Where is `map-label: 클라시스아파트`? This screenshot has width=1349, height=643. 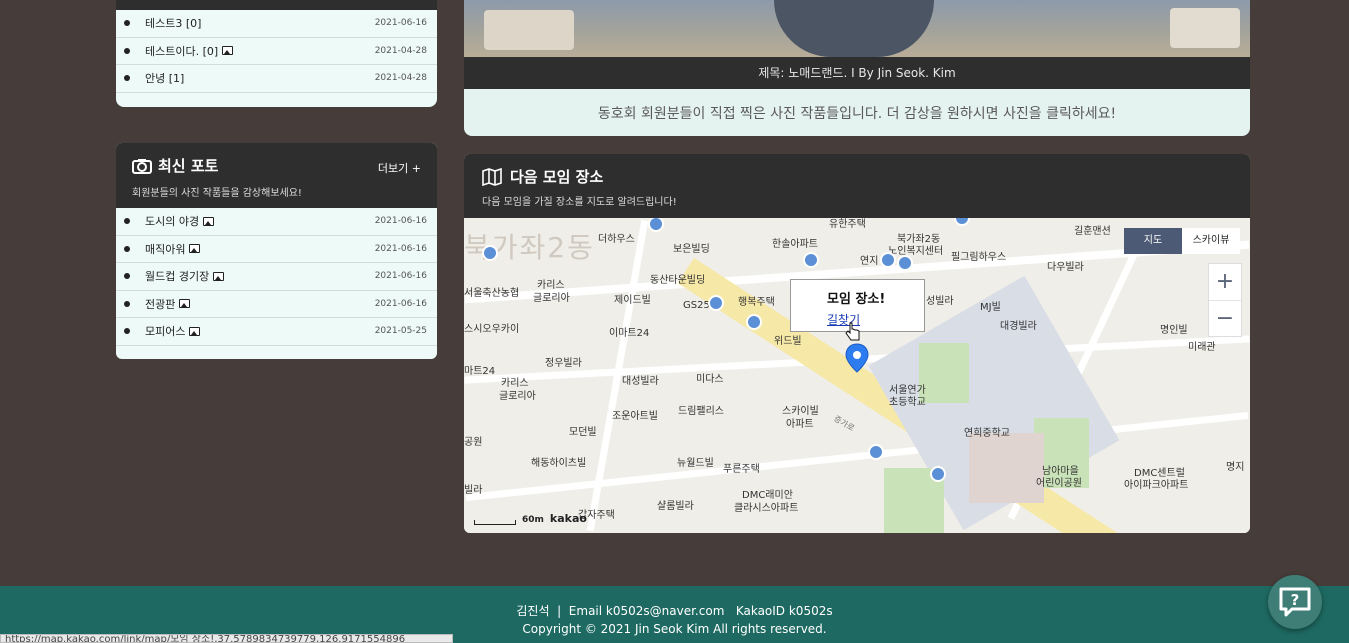 map-label: 클라시스아파트 is located at coordinates (766, 508).